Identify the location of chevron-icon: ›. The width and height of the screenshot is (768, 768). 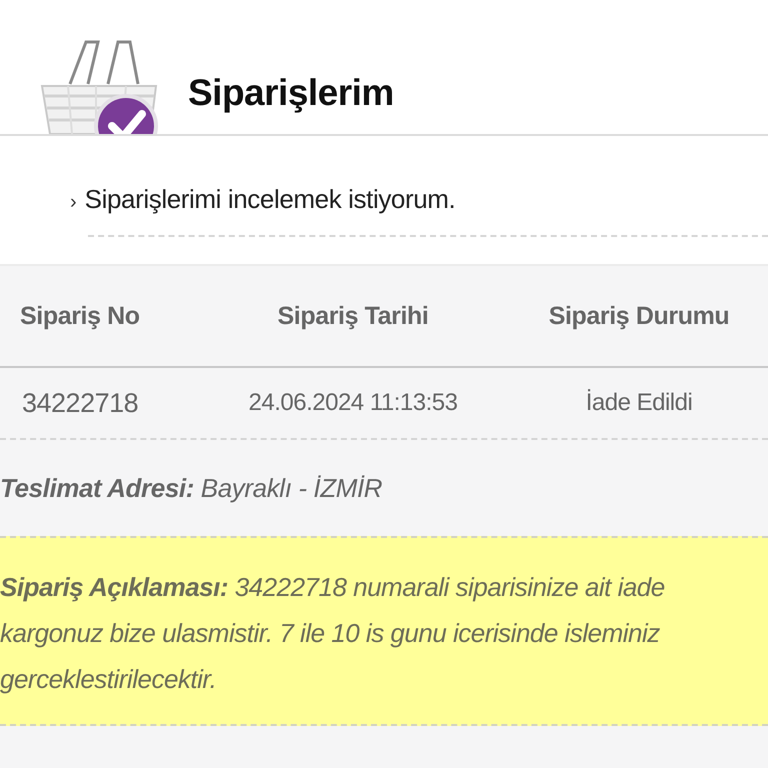
(73, 202).